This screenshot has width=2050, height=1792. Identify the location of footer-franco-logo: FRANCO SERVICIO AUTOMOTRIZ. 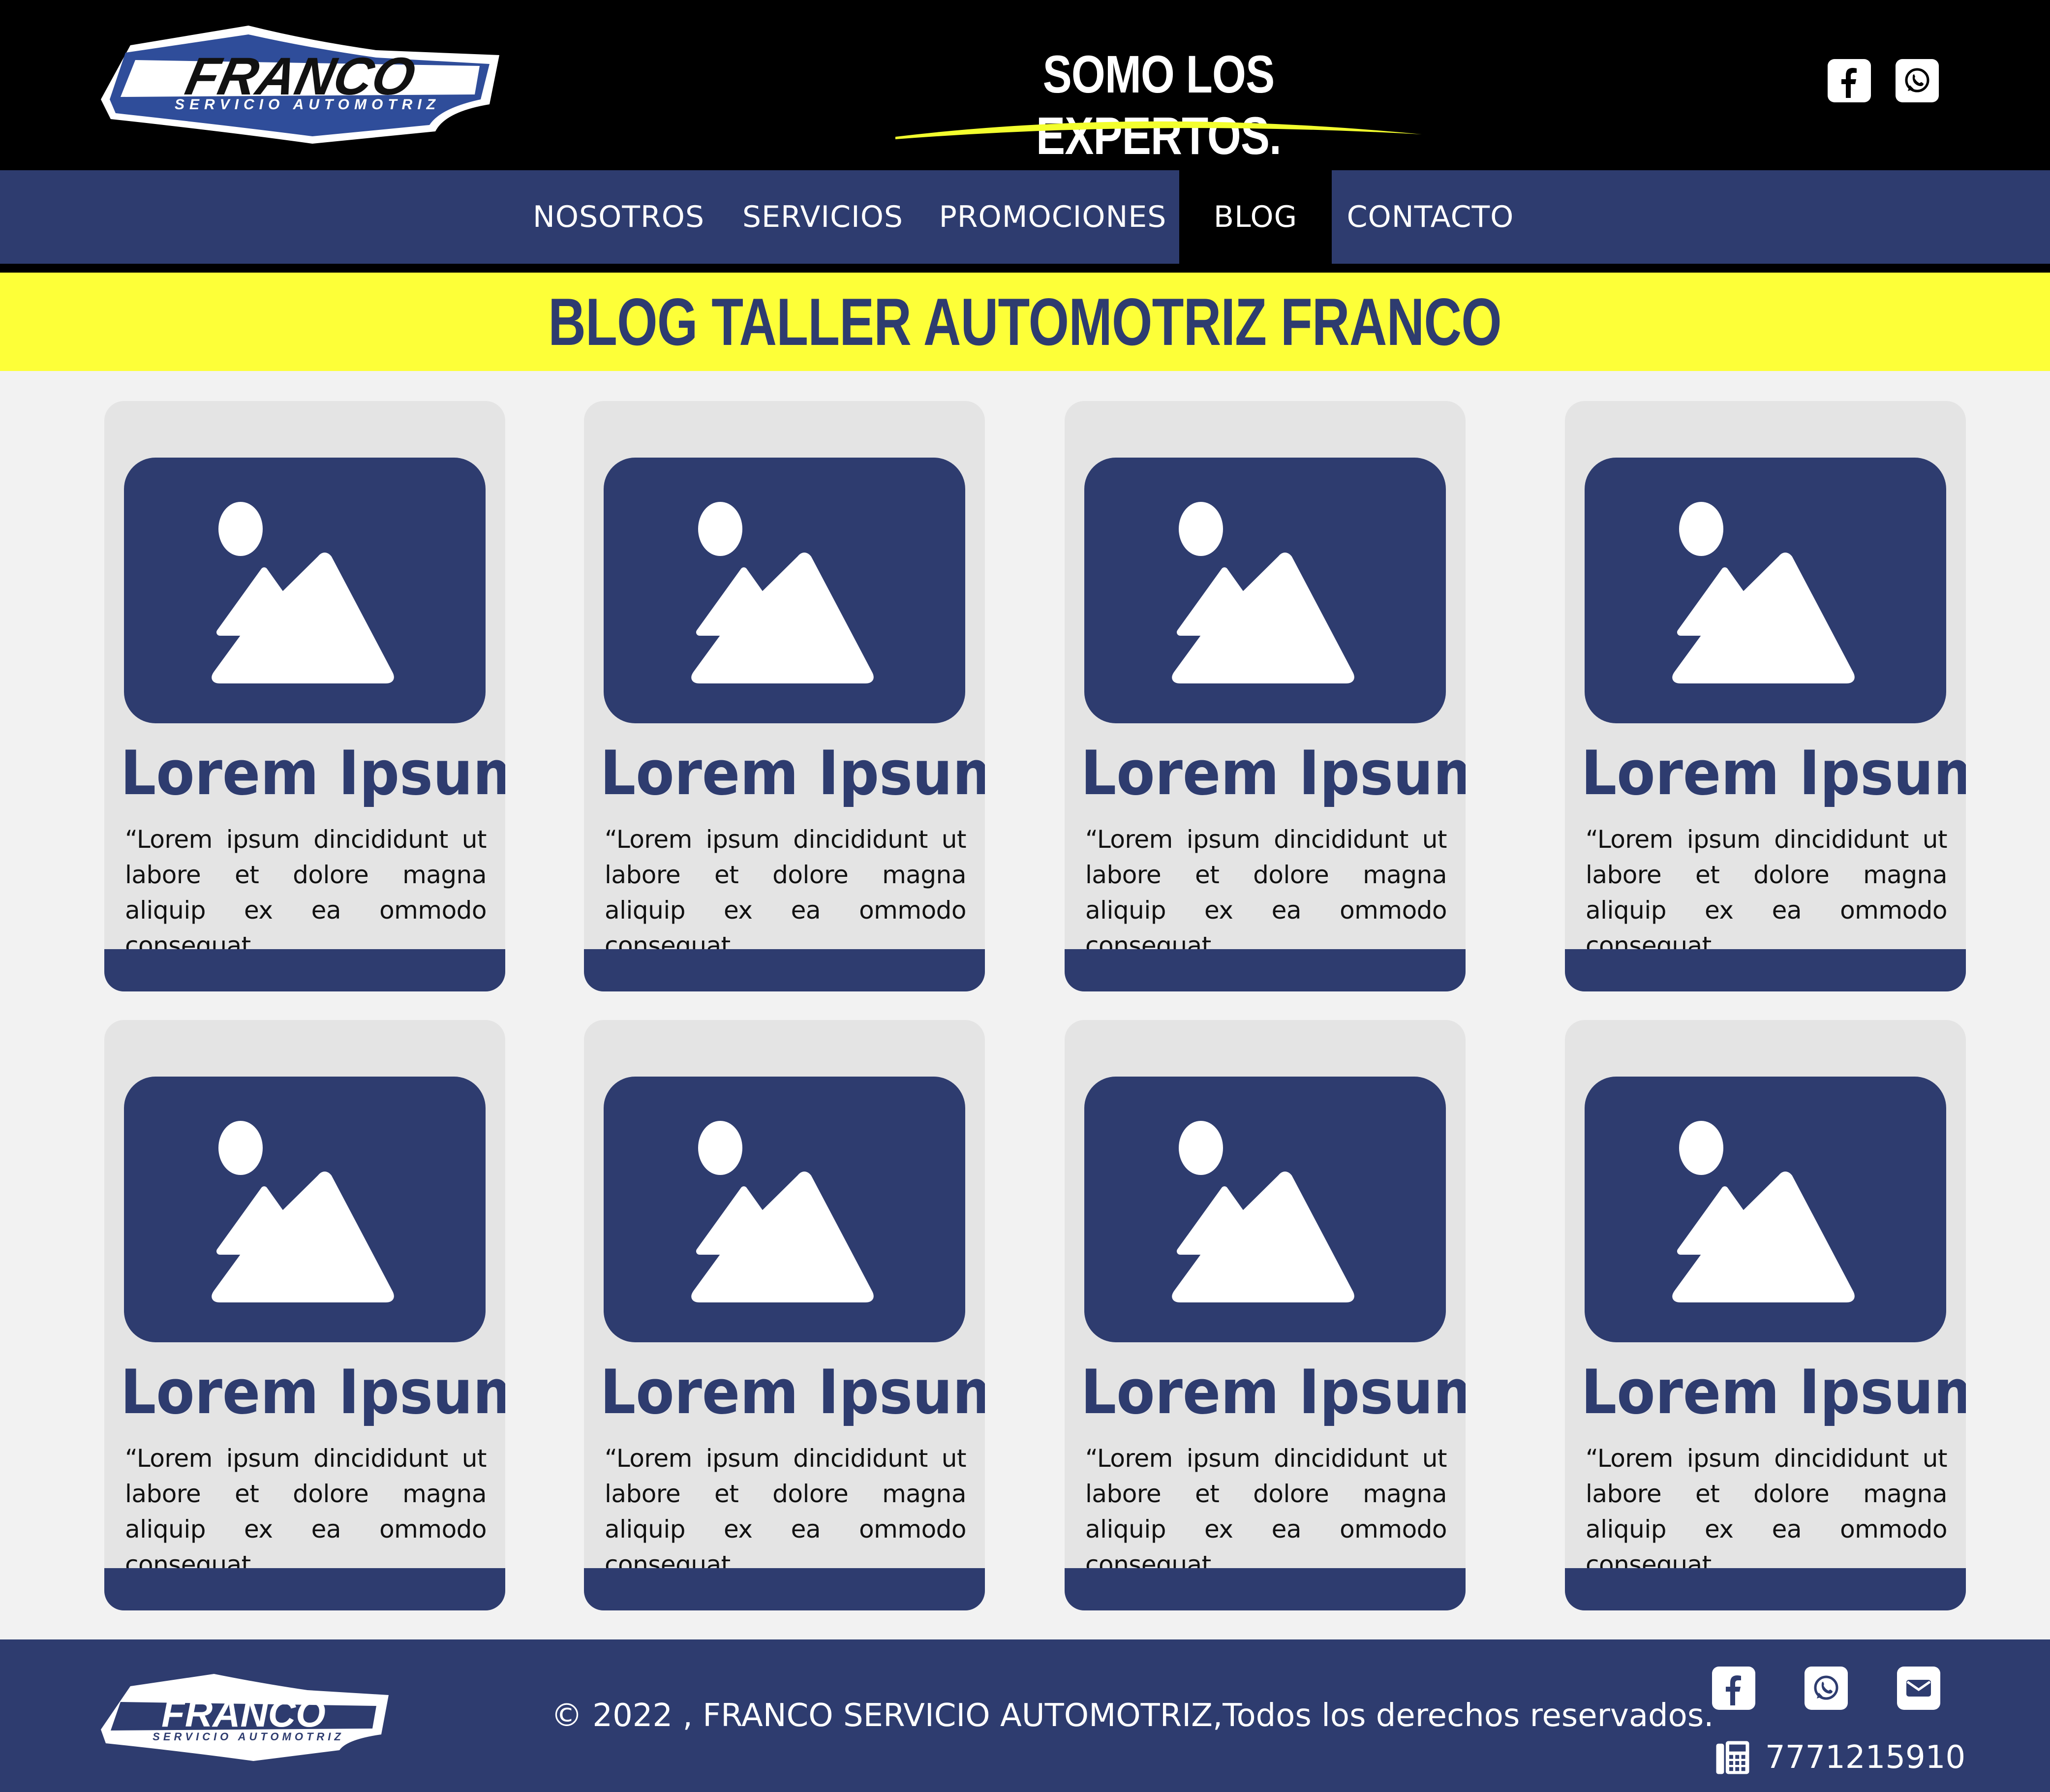
(246, 1718).